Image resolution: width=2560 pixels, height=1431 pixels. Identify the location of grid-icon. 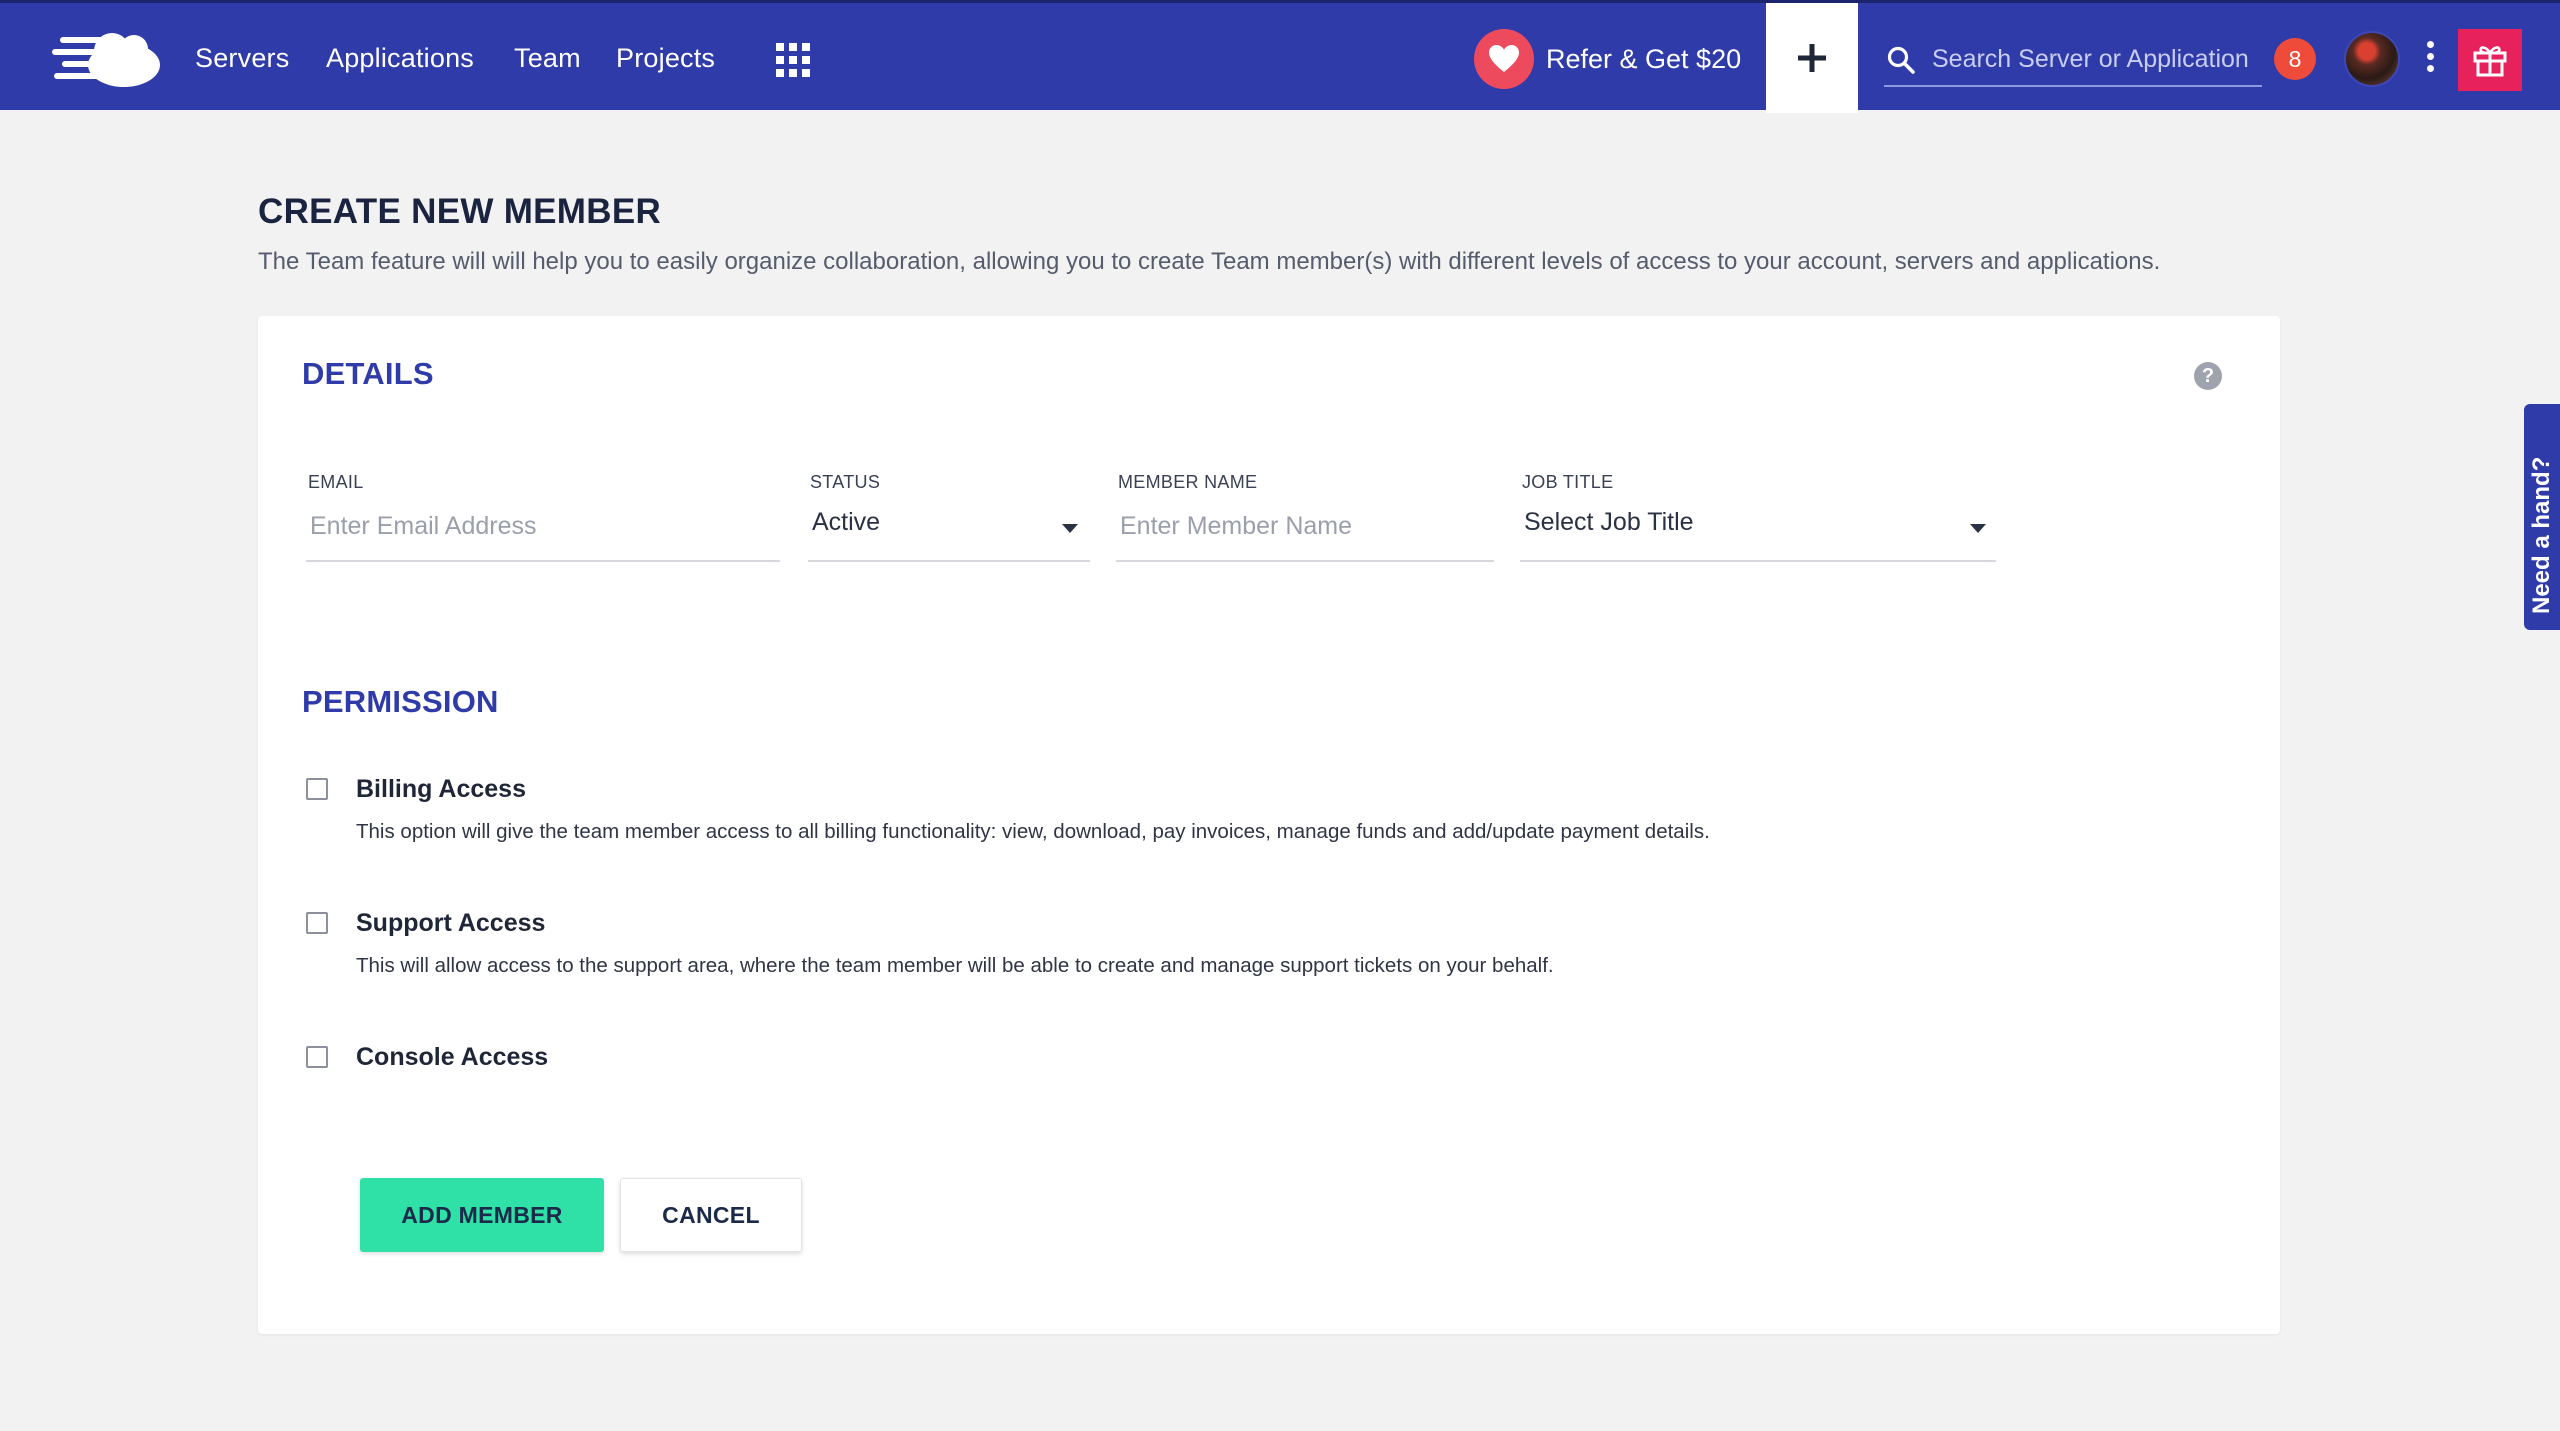
(793, 60).